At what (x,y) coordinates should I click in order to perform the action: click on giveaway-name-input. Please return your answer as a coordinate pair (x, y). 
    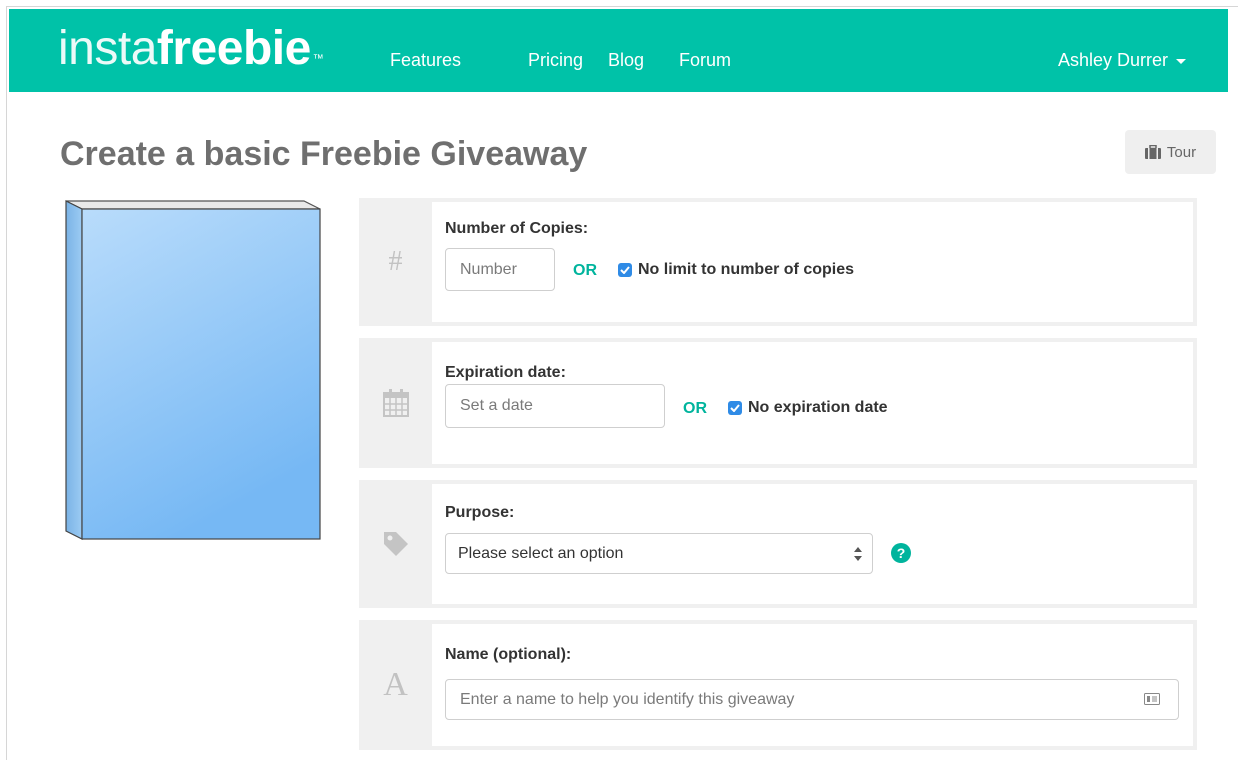
    Looking at the image, I should click on (812, 699).